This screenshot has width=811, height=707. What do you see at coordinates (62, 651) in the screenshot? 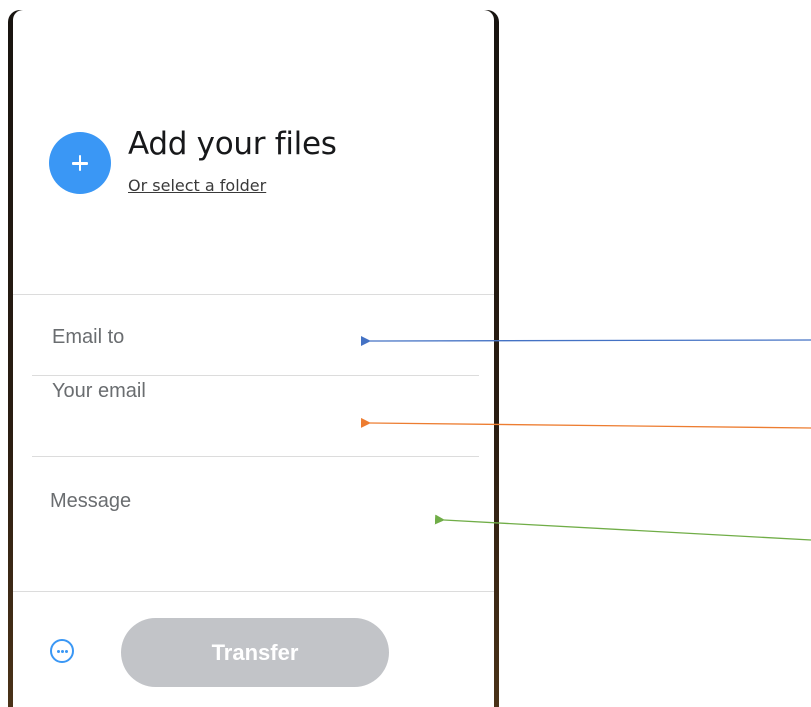
I see `more-options-button` at bounding box center [62, 651].